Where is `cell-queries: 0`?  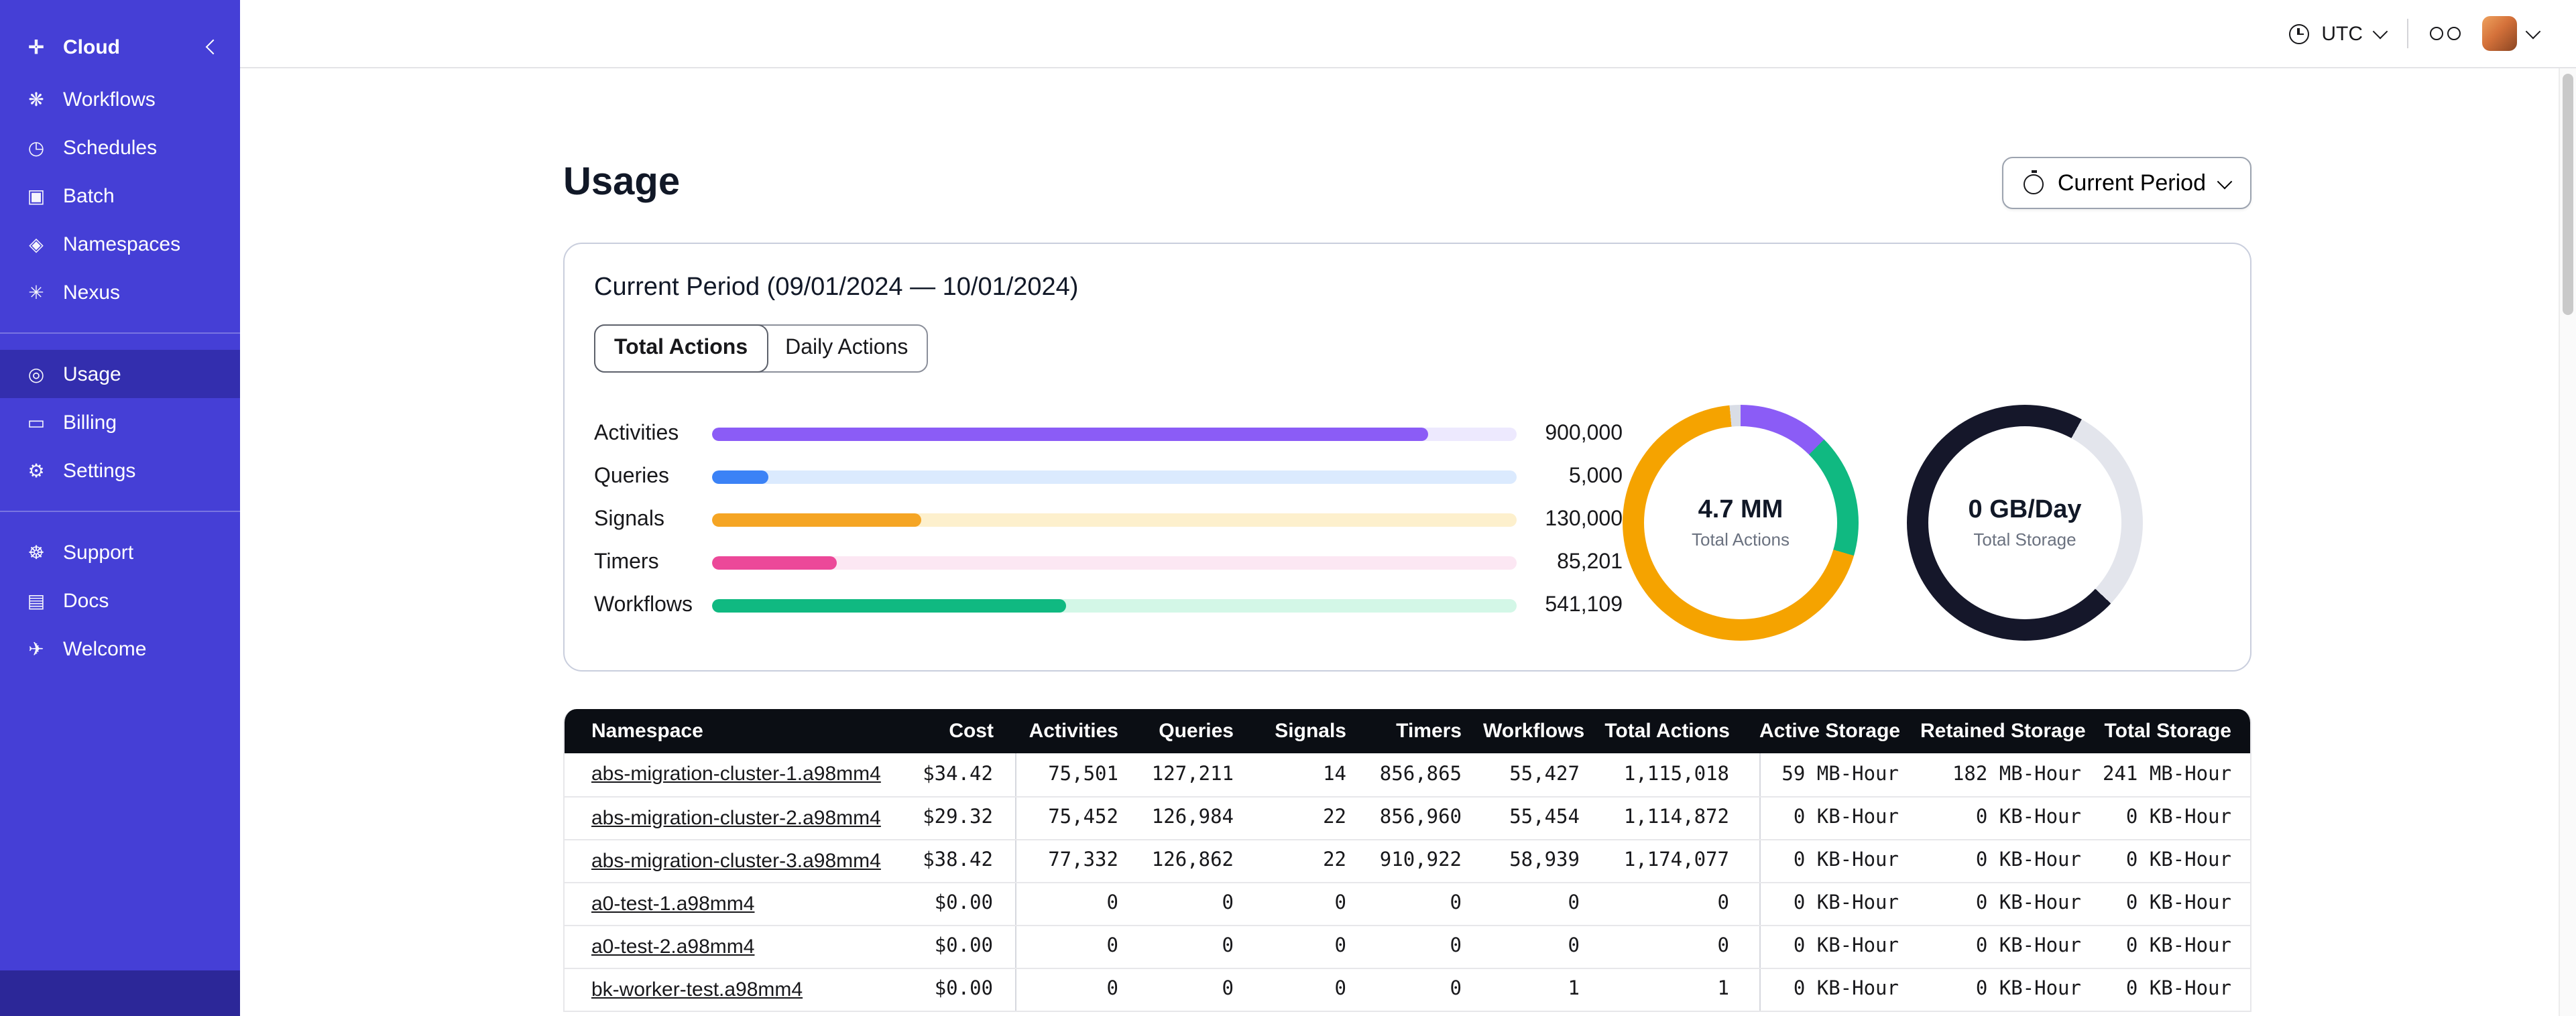
cell-queries: 0 is located at coordinates (1197, 904).